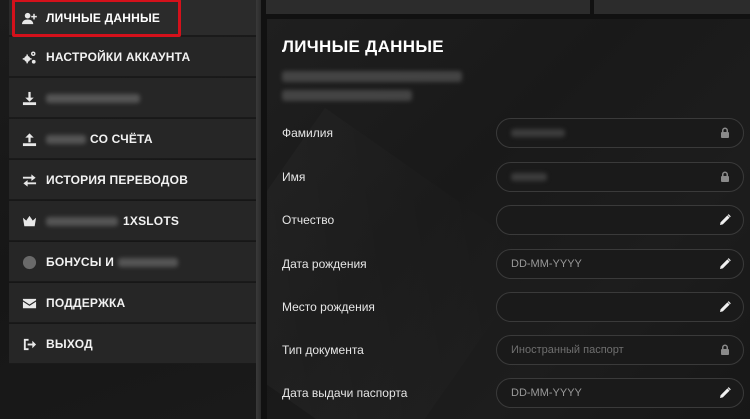  I want to click on form-row-name: Имя, so click(516, 177).